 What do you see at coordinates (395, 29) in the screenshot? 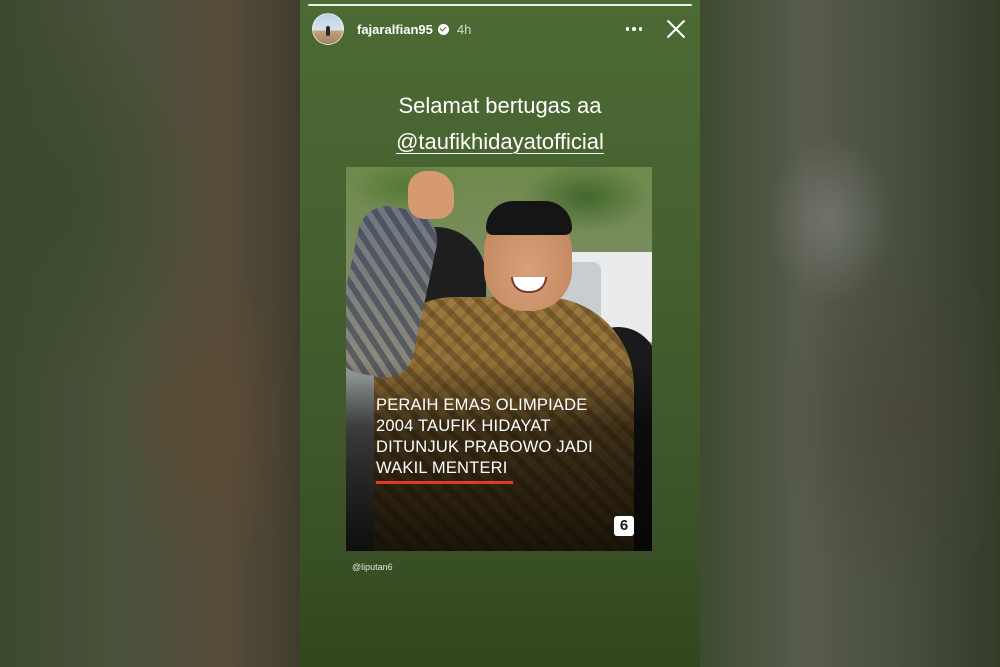
I see `username: fajaralfian95` at bounding box center [395, 29].